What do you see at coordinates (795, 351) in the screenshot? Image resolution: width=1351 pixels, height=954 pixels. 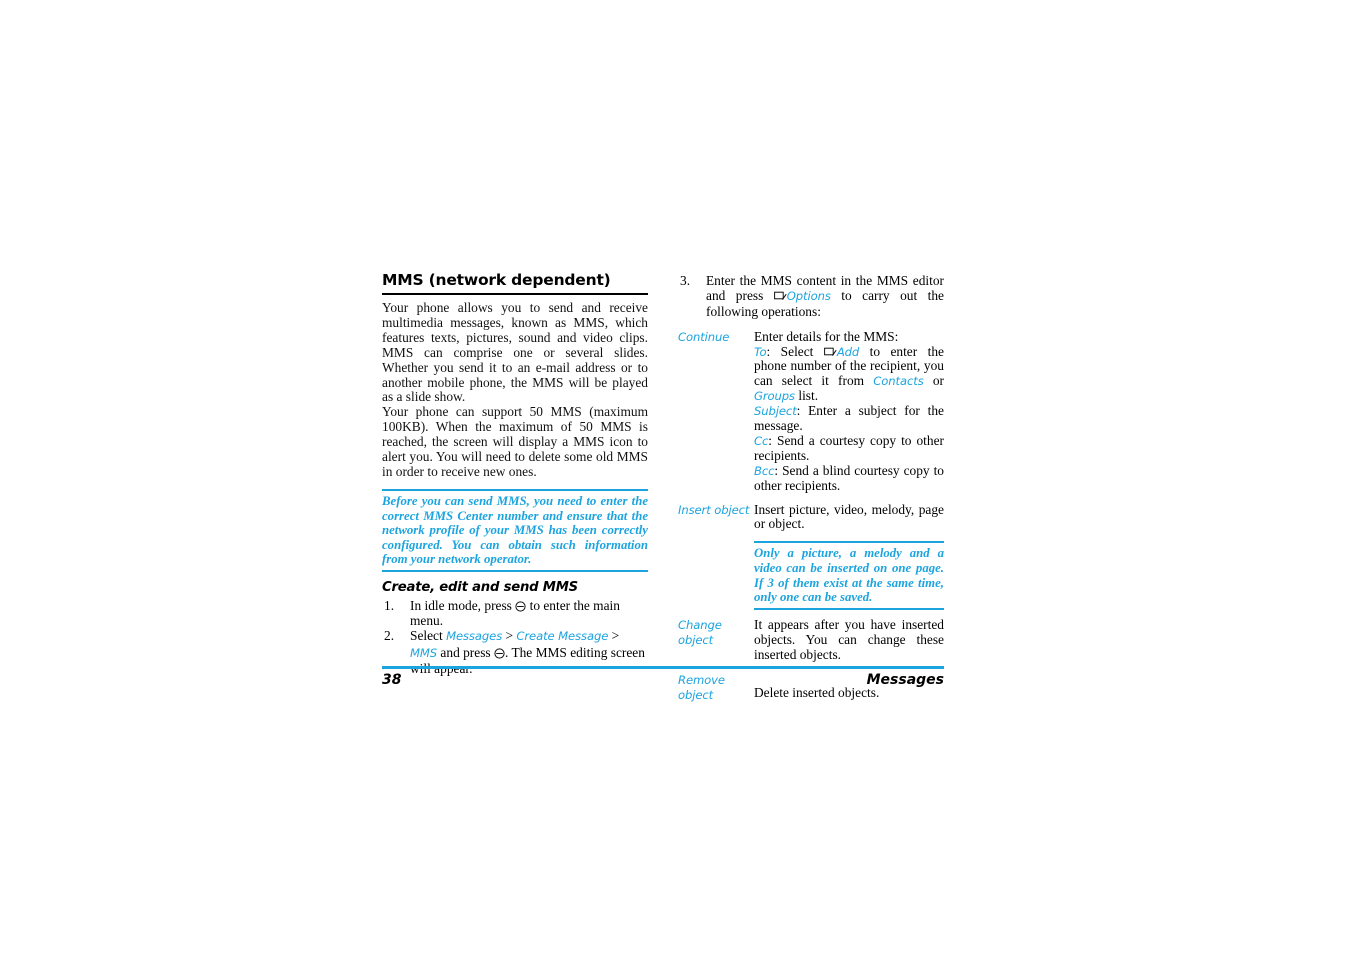 I see `to-pre: : Select` at bounding box center [795, 351].